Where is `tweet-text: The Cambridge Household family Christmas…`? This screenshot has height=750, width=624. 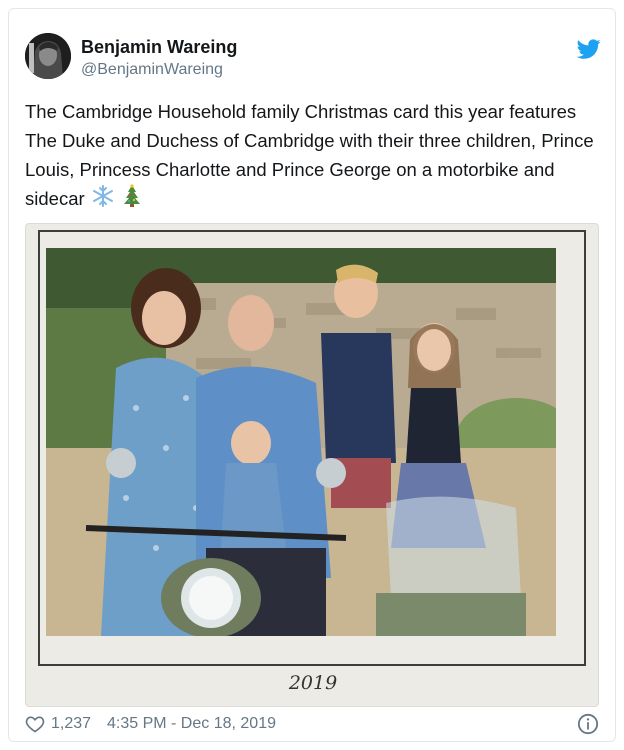
tweet-text: The Cambridge Household family Christmas… is located at coordinates (315, 155).